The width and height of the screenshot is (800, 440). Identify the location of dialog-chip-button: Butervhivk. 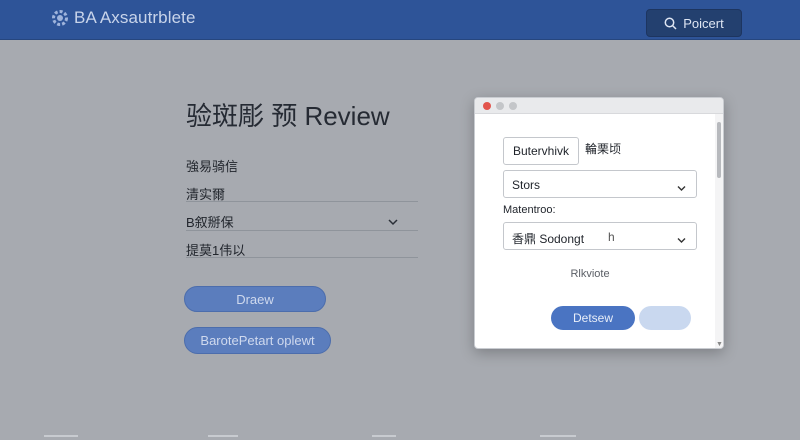
(541, 151).